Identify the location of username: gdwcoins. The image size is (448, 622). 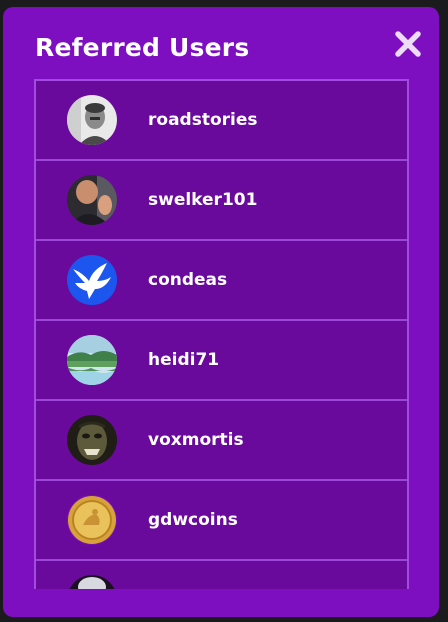
(193, 520).